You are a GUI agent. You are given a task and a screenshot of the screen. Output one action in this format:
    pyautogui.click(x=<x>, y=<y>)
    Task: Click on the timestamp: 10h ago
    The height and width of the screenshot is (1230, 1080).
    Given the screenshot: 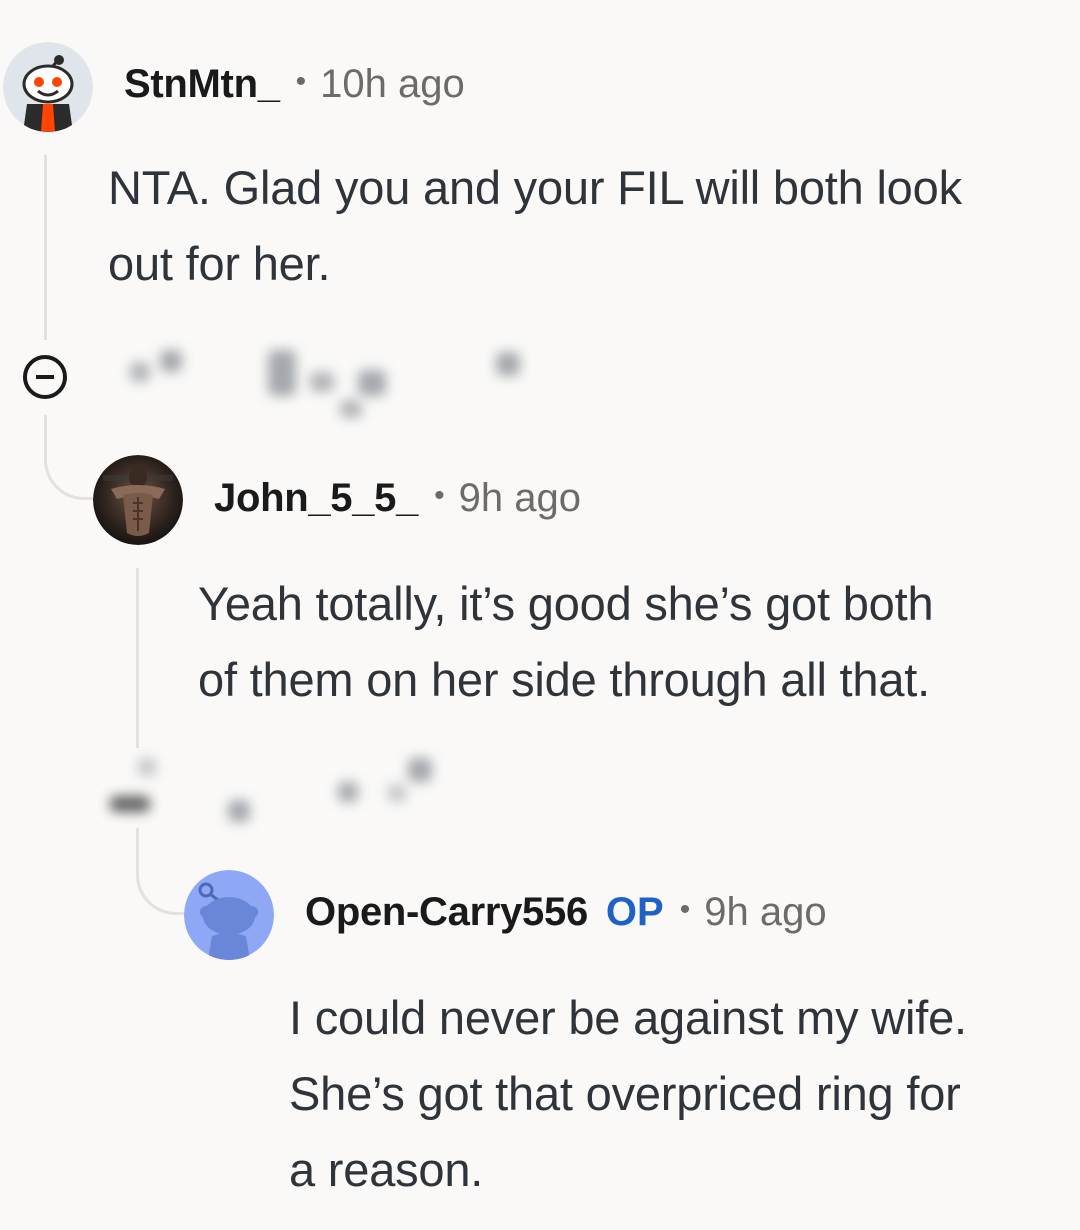 What is the action you would take?
    pyautogui.click(x=392, y=84)
    